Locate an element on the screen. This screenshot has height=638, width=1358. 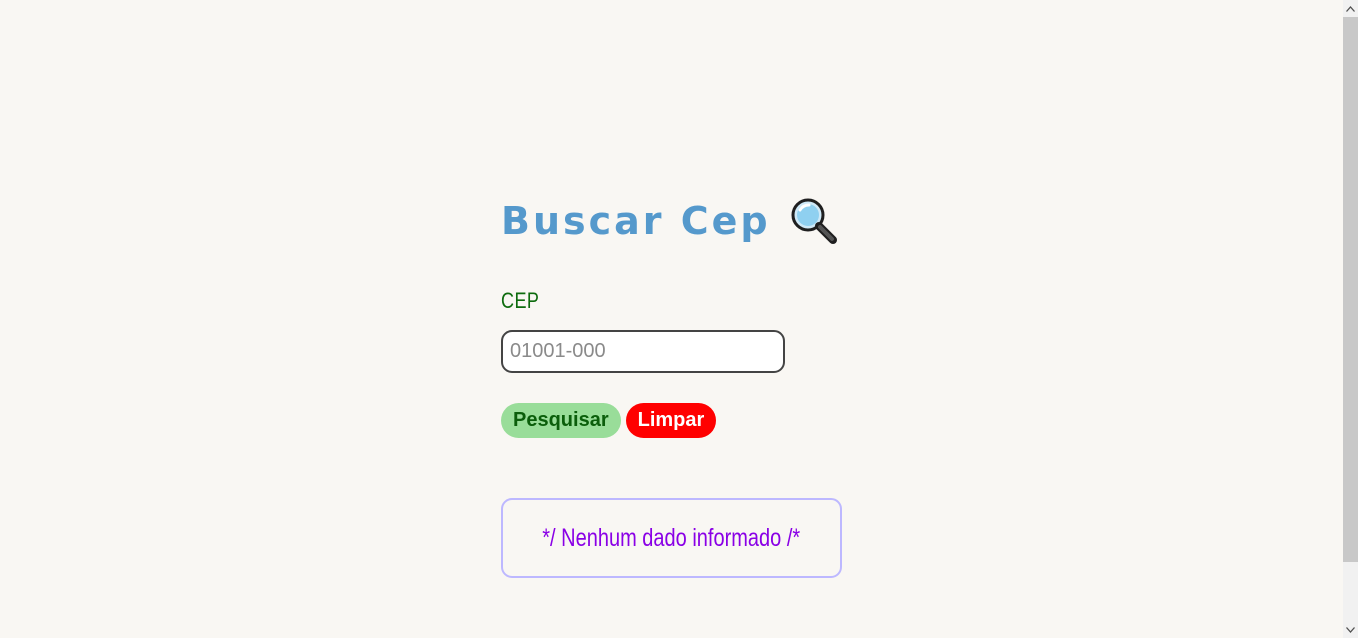
title-row: Buscar Cep is located at coordinates (670, 221).